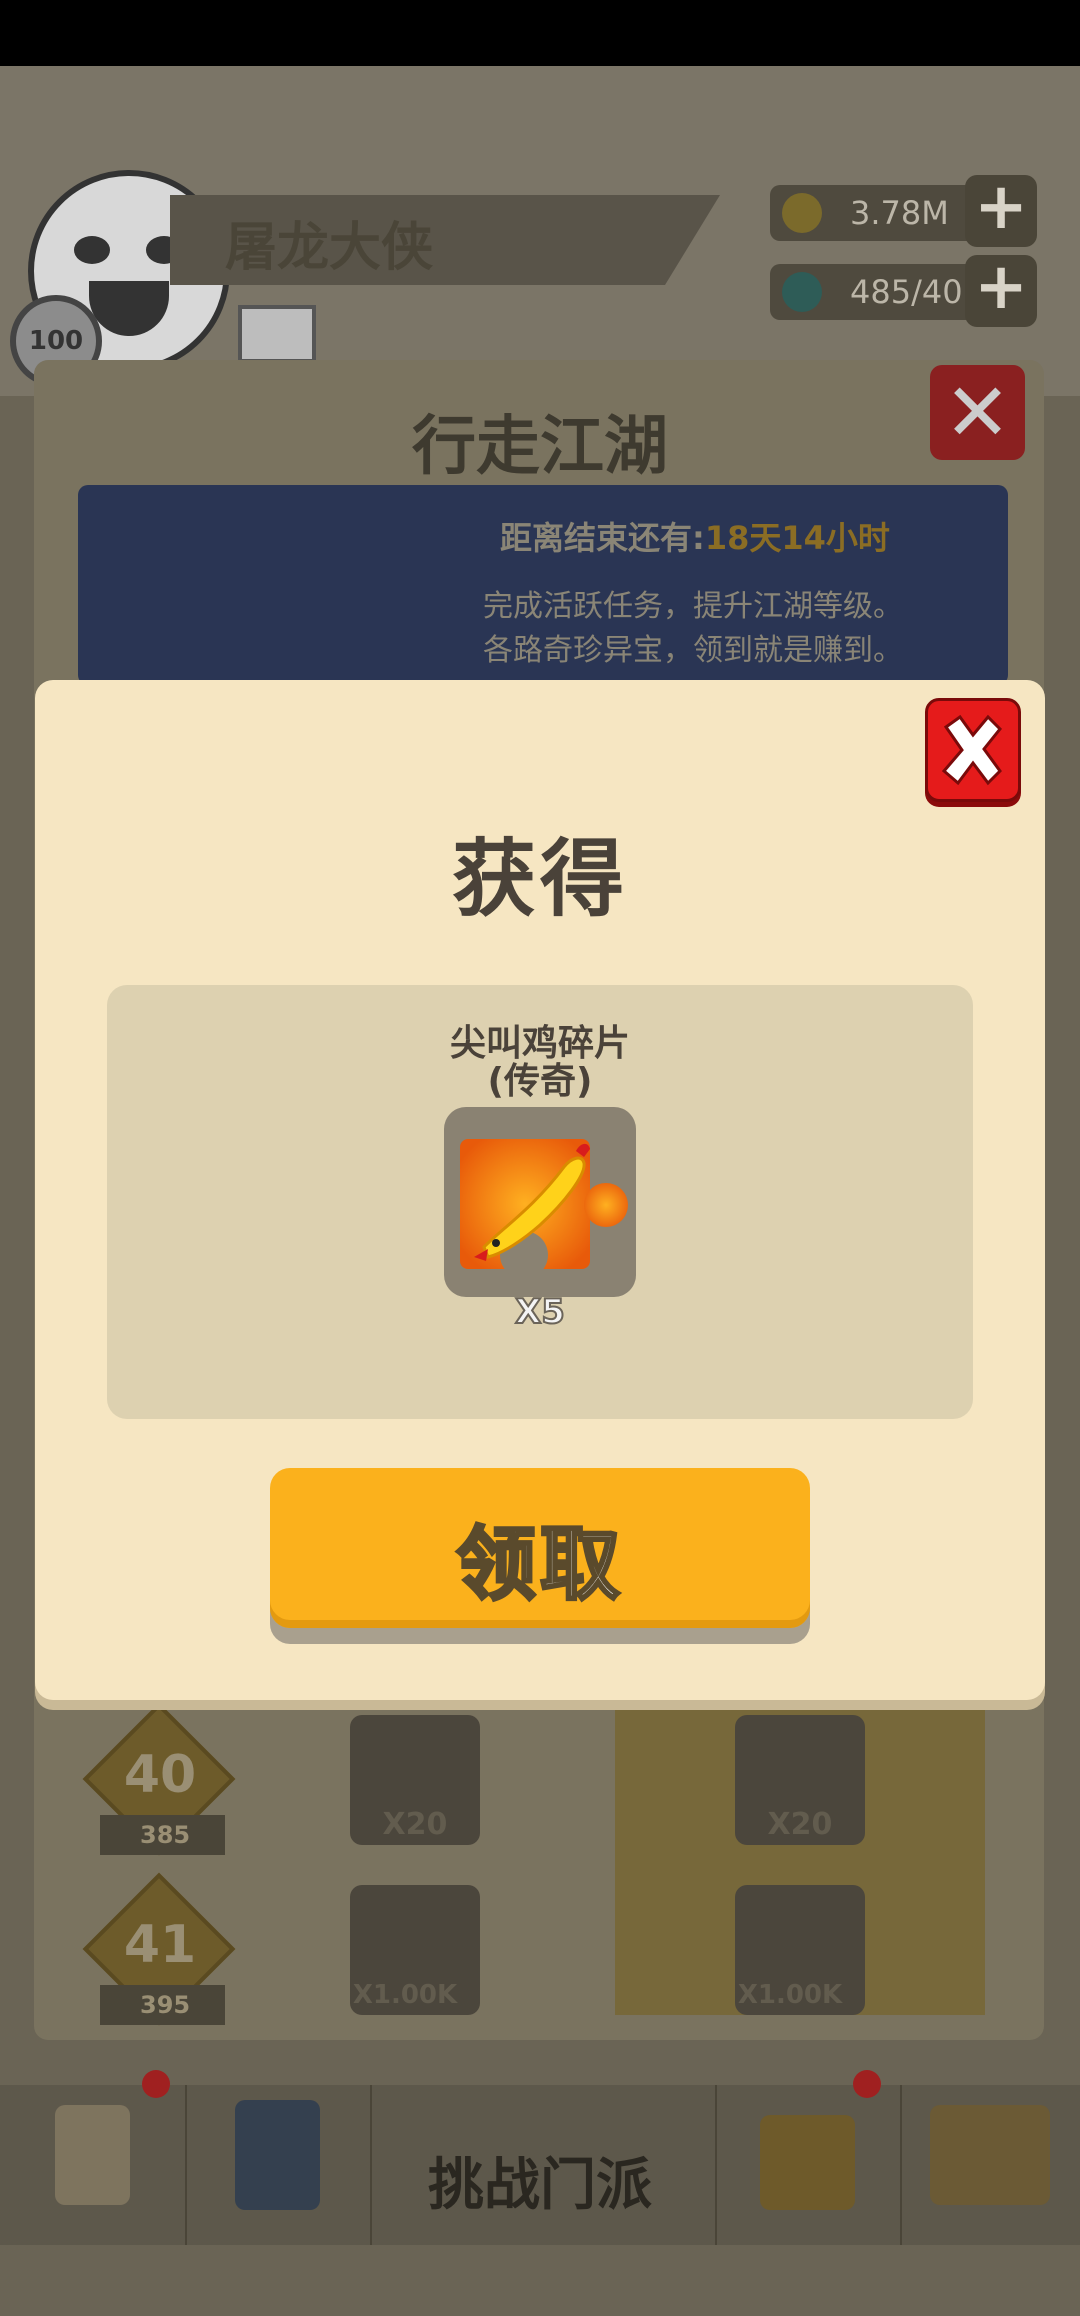 The image size is (1080, 2316). I want to click on add-gem-button: +, so click(1001, 291).